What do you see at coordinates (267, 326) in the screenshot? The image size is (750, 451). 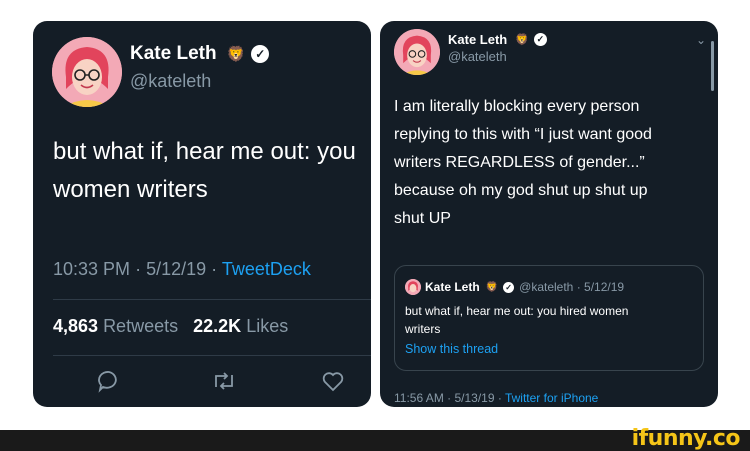 I see `likes-label: Likes` at bounding box center [267, 326].